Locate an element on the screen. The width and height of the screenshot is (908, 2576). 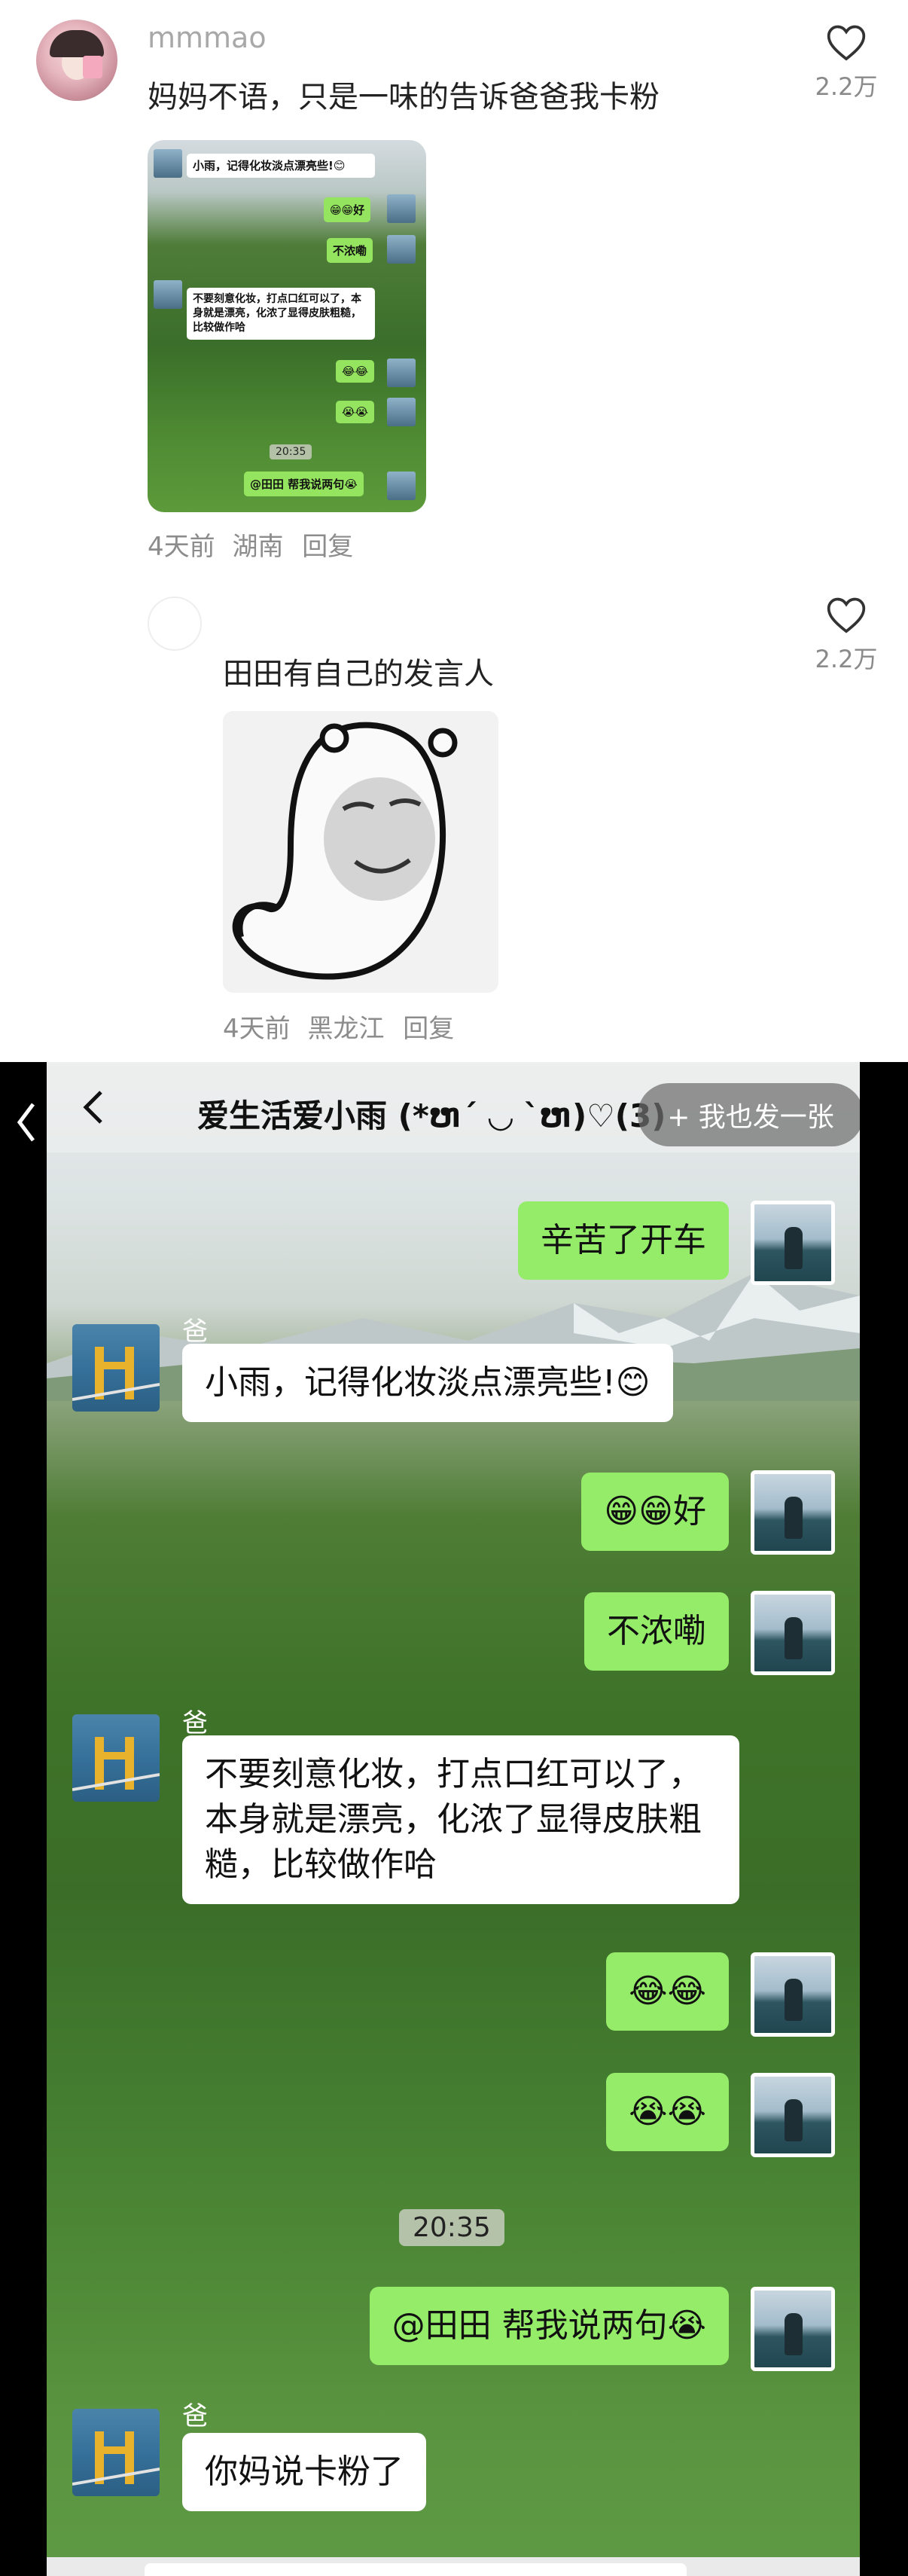
thumb-bubble: 😂😂 is located at coordinates (355, 372).